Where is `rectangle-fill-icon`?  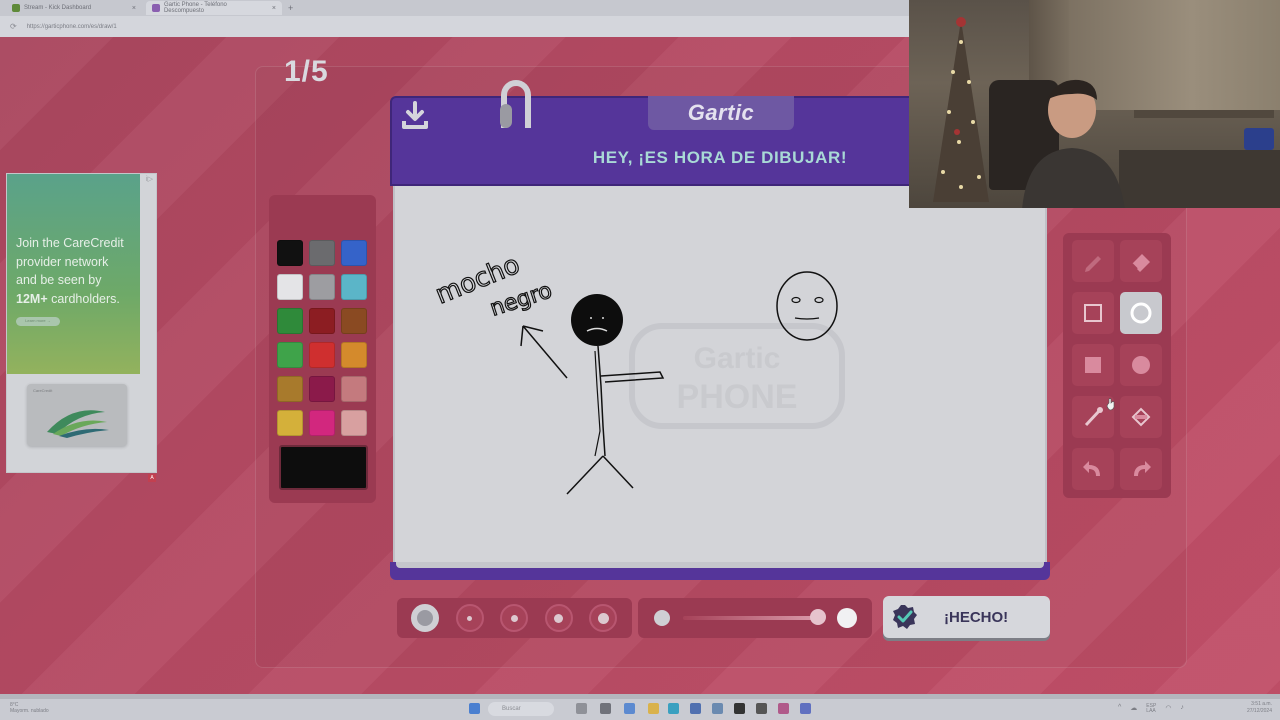
rectangle-fill-icon is located at coordinates (1093, 365).